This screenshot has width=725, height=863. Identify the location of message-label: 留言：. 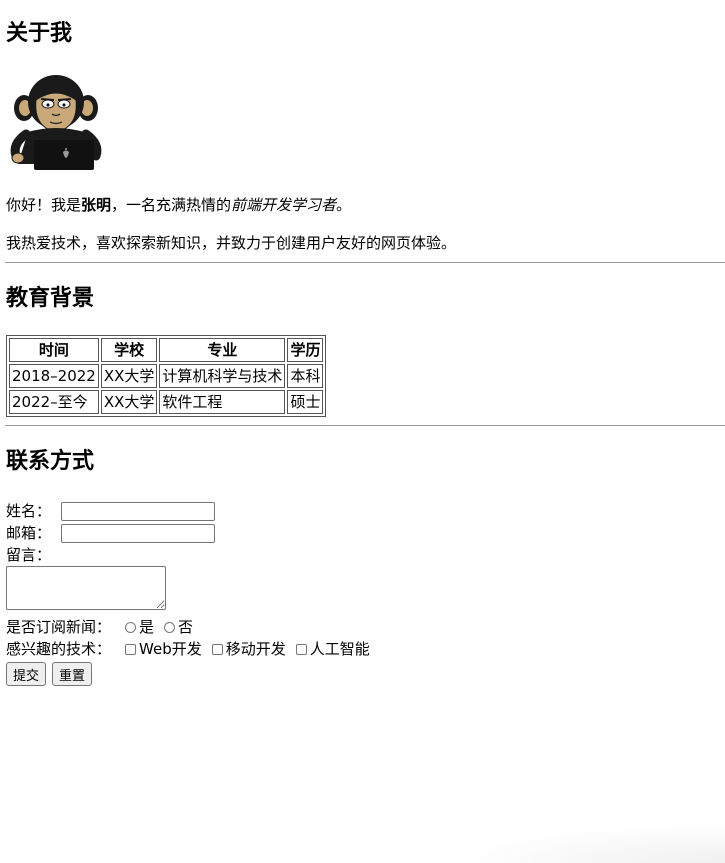
(29, 555).